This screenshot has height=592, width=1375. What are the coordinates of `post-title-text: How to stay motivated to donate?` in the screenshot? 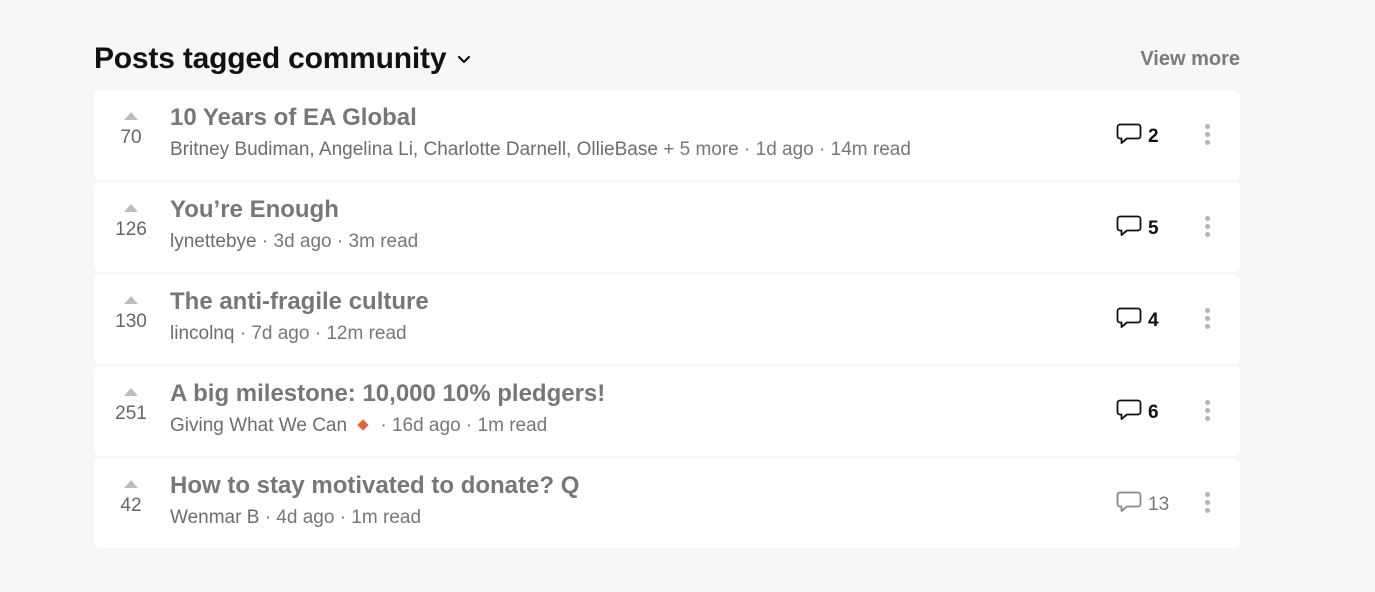 It's located at (362, 485).